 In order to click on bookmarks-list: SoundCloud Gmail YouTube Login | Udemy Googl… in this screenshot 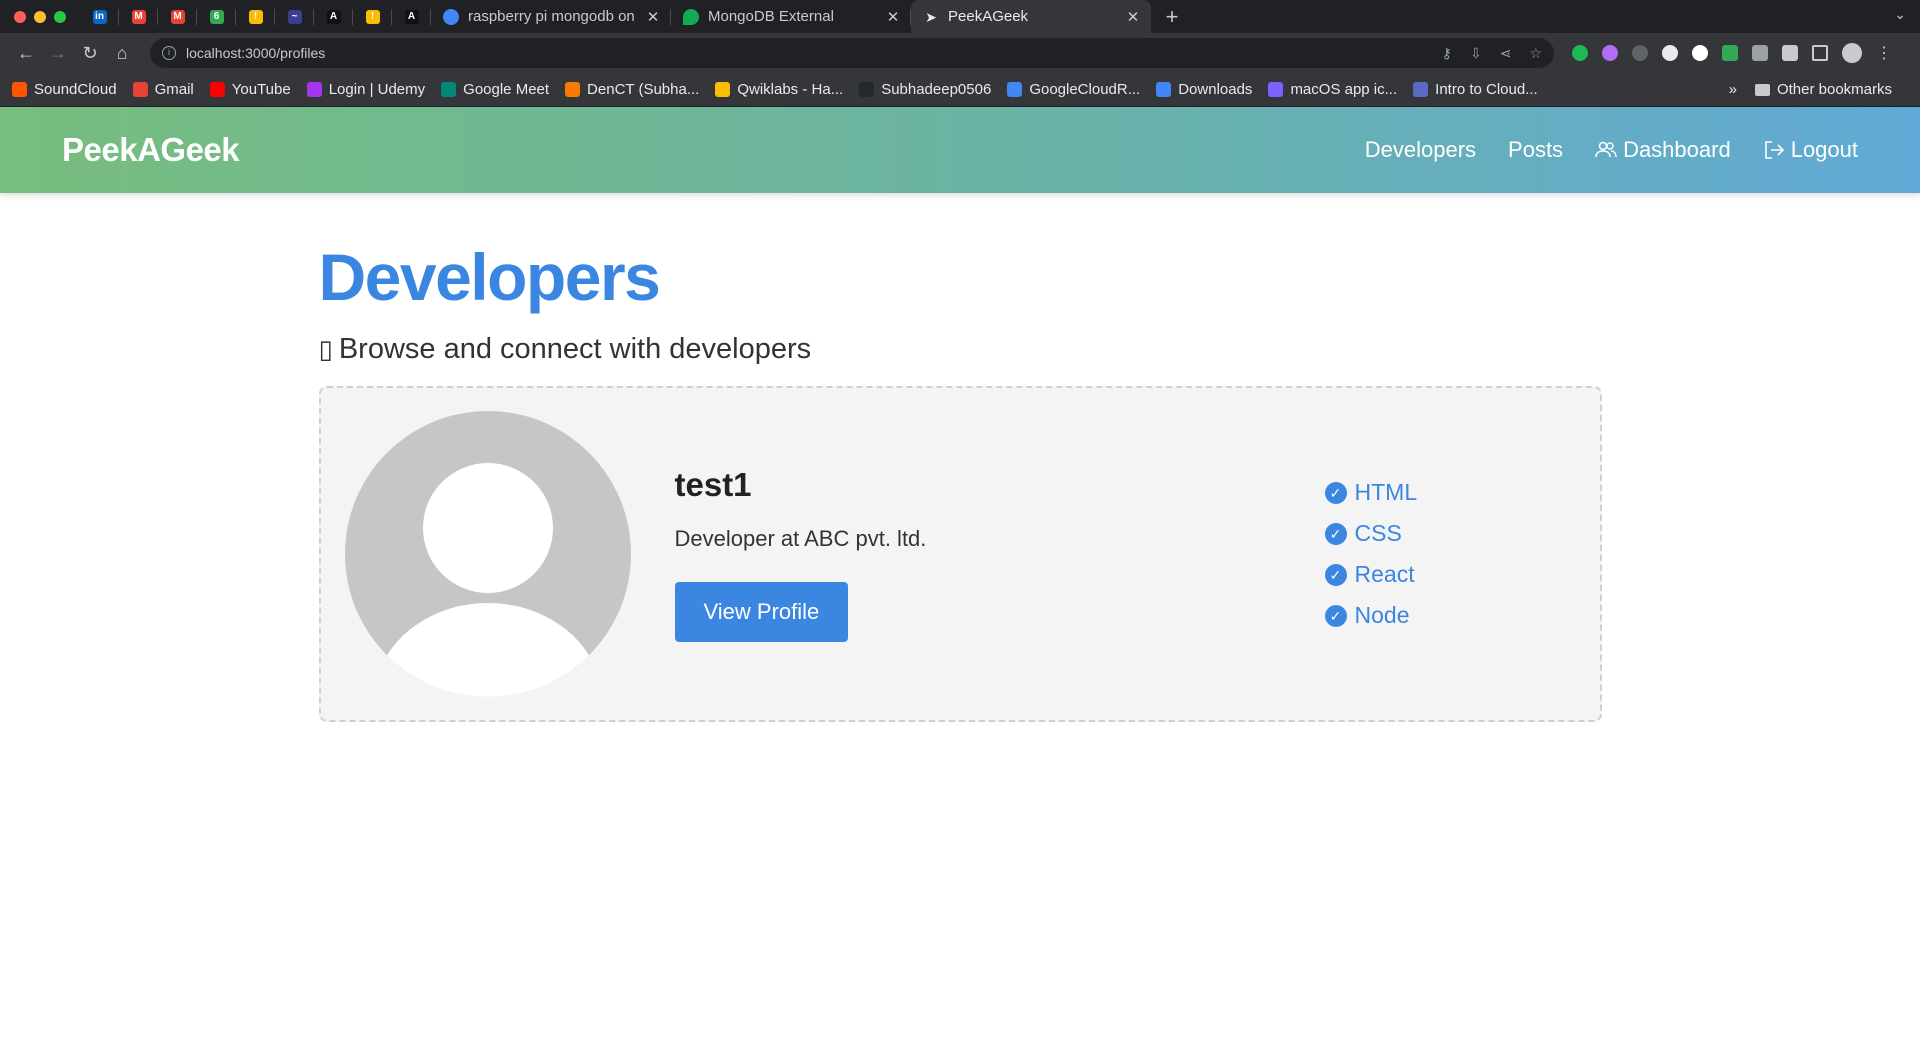, I will do `click(783, 89)`.